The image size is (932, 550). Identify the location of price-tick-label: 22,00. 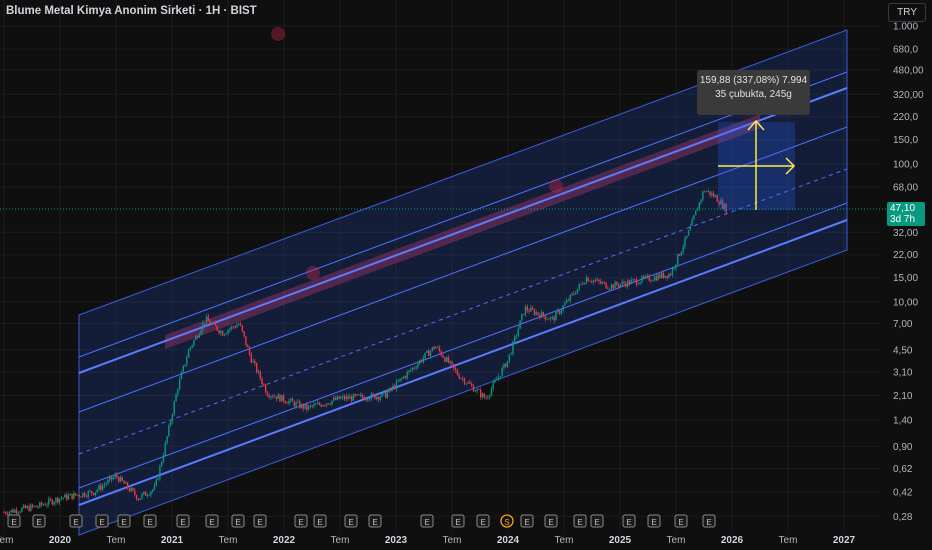
(905, 255).